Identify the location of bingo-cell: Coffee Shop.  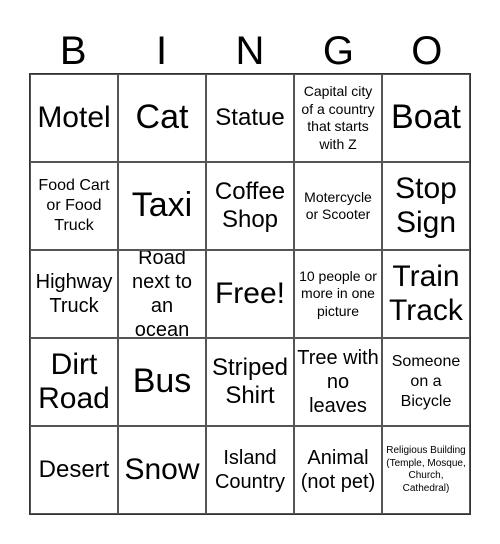
(250, 206).